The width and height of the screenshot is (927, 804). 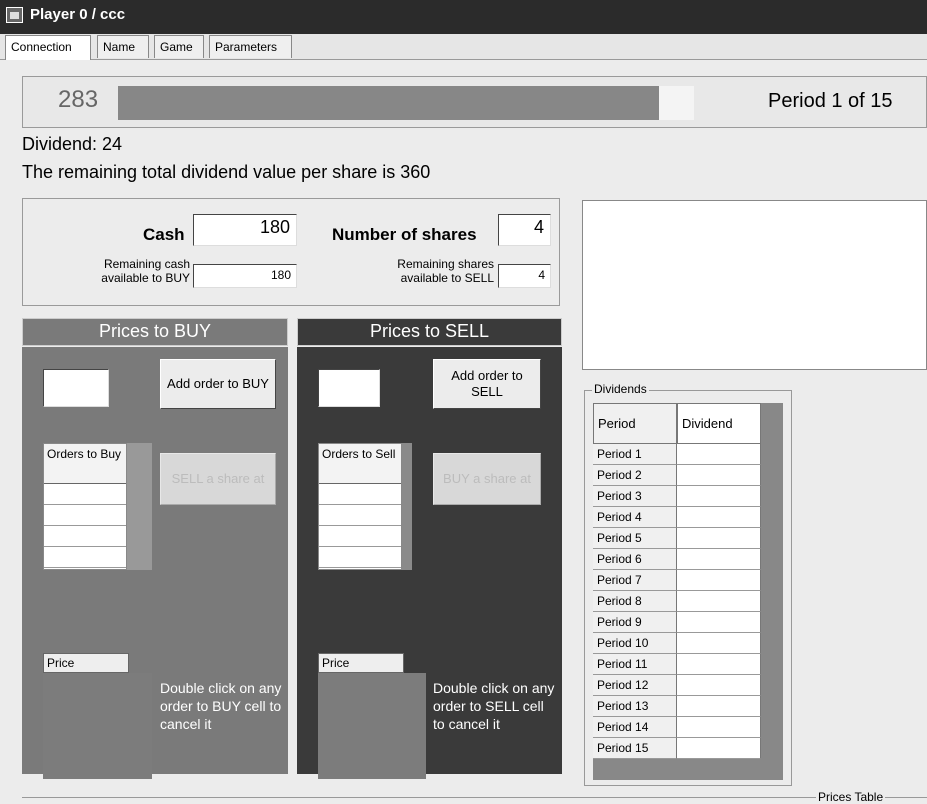 I want to click on table-row: Period 3, so click(x=677, y=496).